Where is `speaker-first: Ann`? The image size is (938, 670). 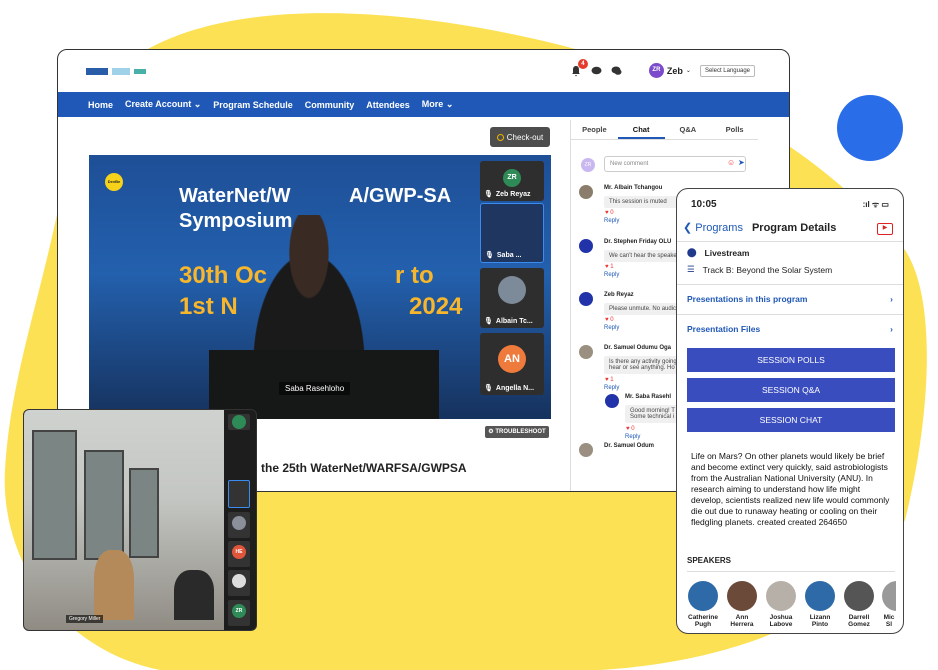
speaker-first: Ann is located at coordinates (742, 617).